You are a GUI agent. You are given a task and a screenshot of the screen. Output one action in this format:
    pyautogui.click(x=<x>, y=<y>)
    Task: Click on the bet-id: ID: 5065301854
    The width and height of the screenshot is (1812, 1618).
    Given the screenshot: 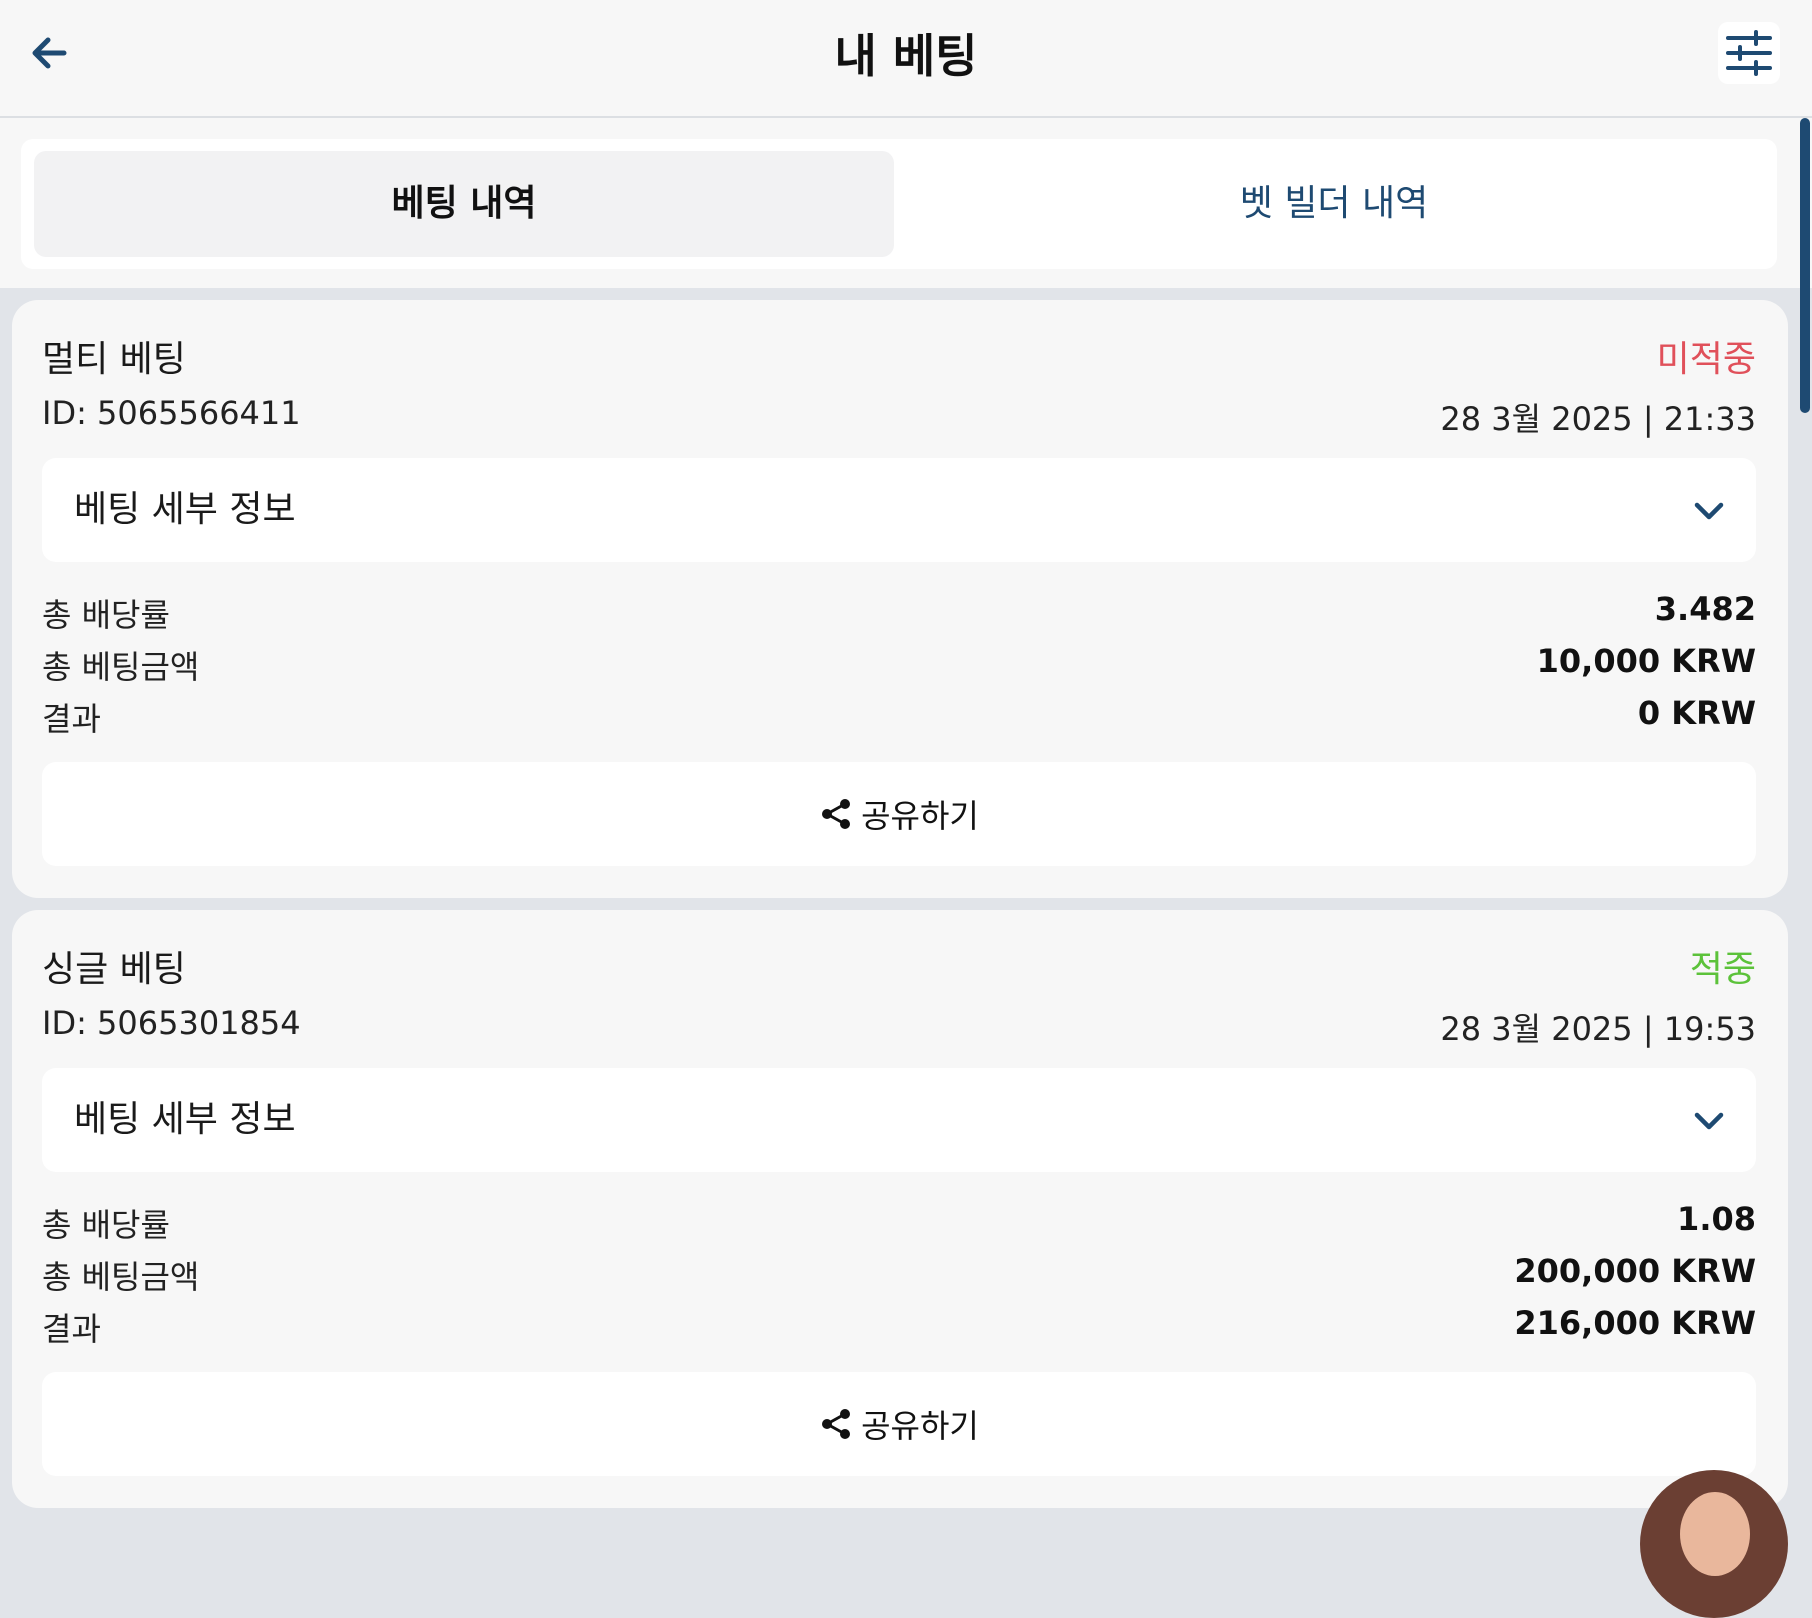 What is the action you would take?
    pyautogui.click(x=171, y=1023)
    